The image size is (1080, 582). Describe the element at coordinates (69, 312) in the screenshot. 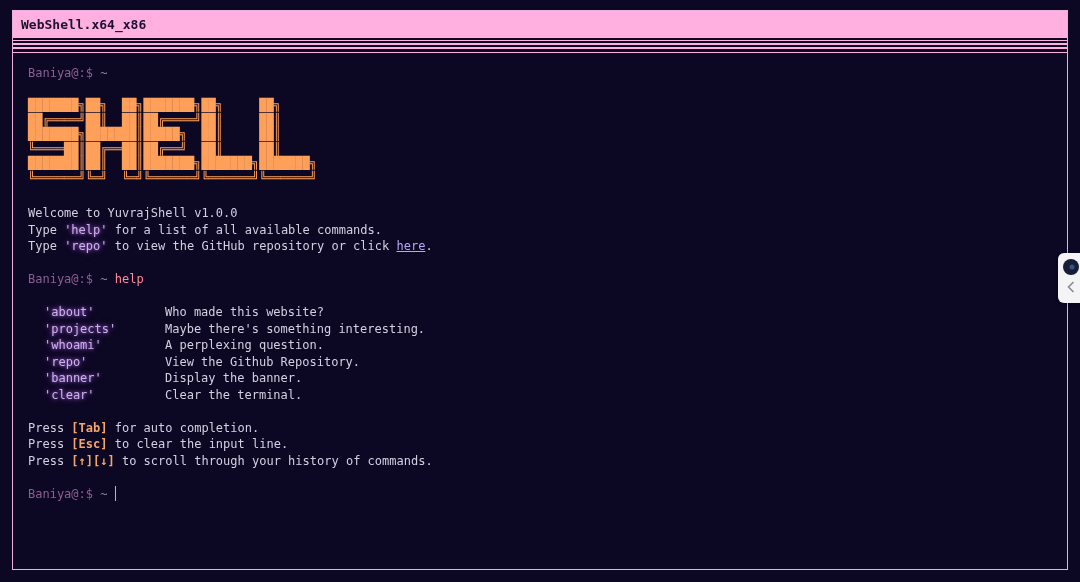

I see `command-name: 'about'` at that location.